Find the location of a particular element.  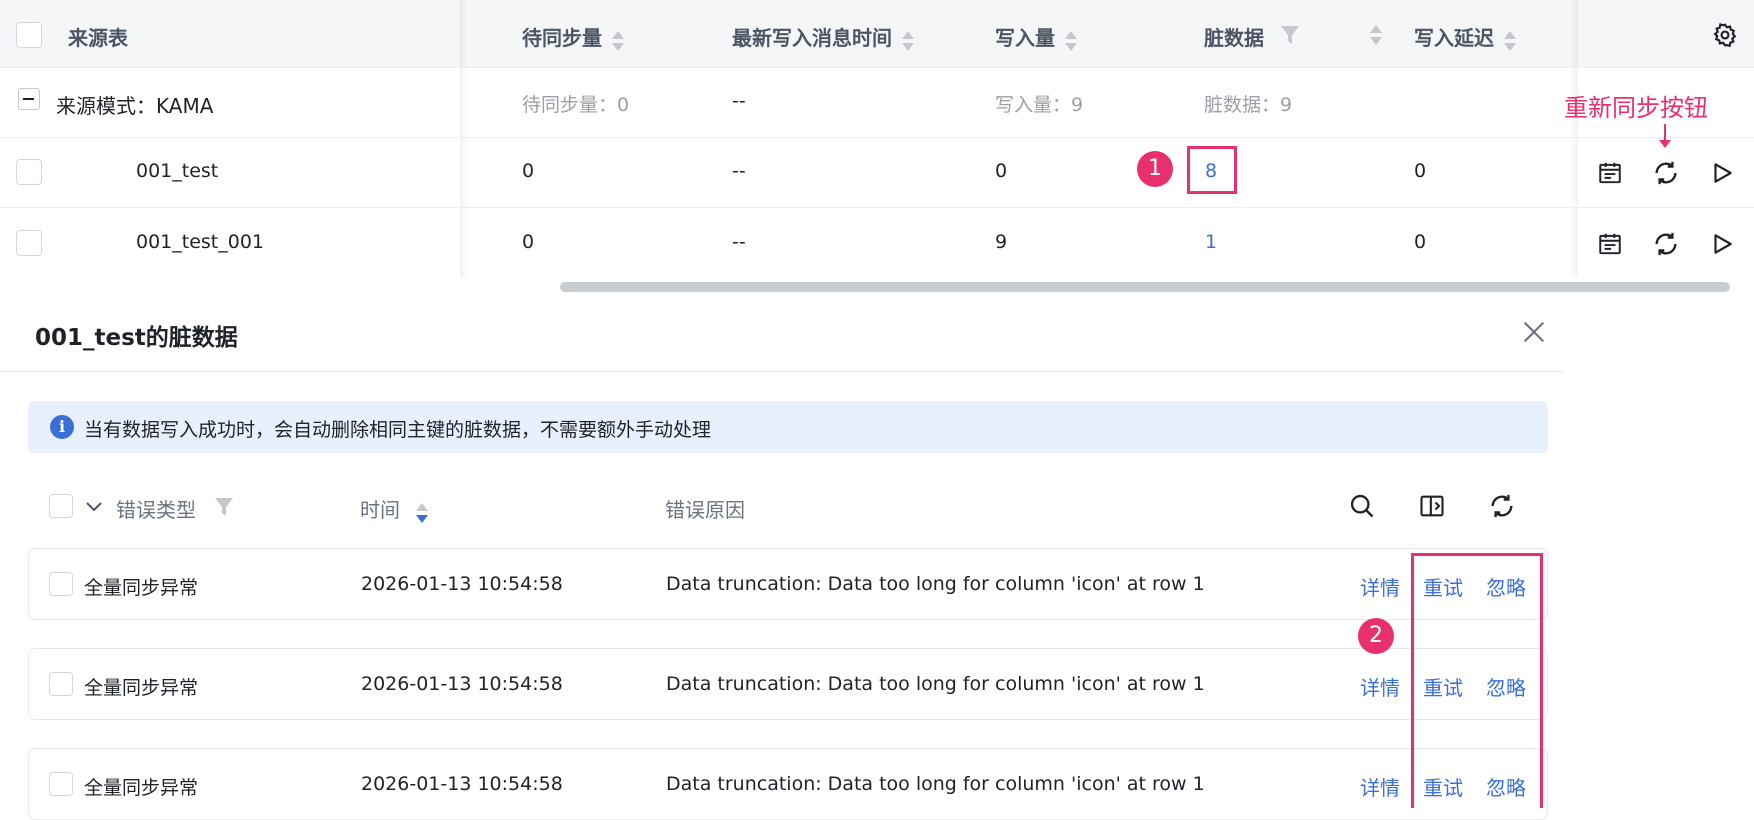

header-write-delay: 写入延迟 is located at coordinates (1465, 37).